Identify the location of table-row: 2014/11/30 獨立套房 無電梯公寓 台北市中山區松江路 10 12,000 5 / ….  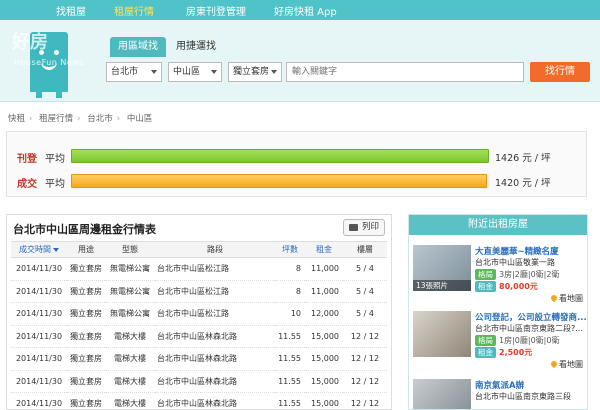
(199, 314).